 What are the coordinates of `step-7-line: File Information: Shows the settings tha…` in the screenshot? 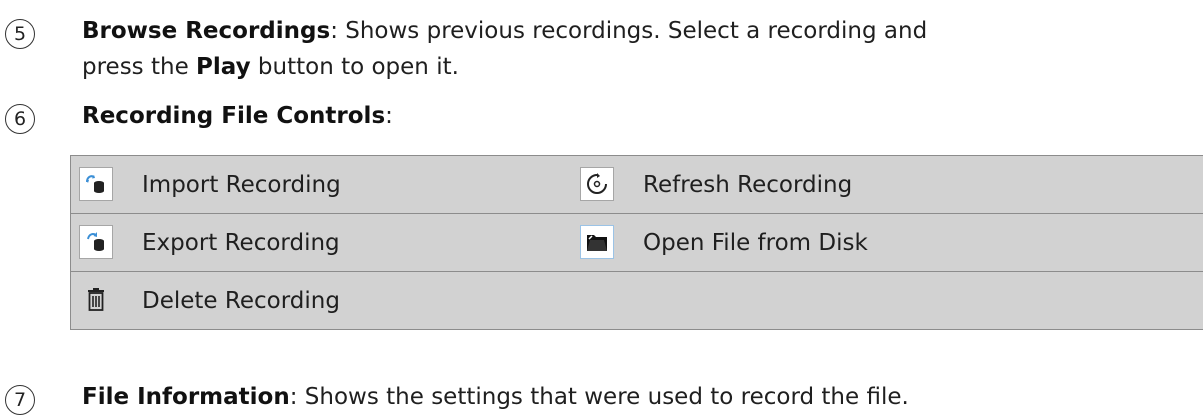 It's located at (495, 397).